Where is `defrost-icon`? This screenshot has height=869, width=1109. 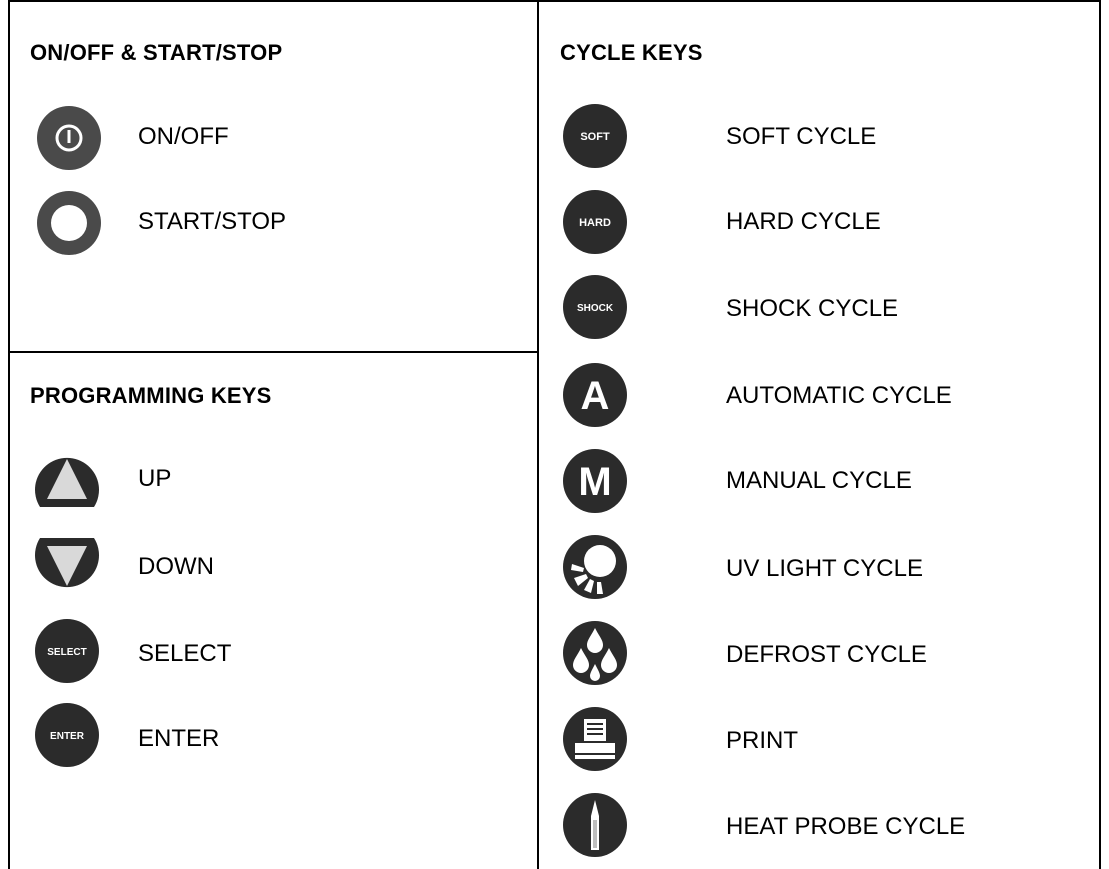 defrost-icon is located at coordinates (595, 653).